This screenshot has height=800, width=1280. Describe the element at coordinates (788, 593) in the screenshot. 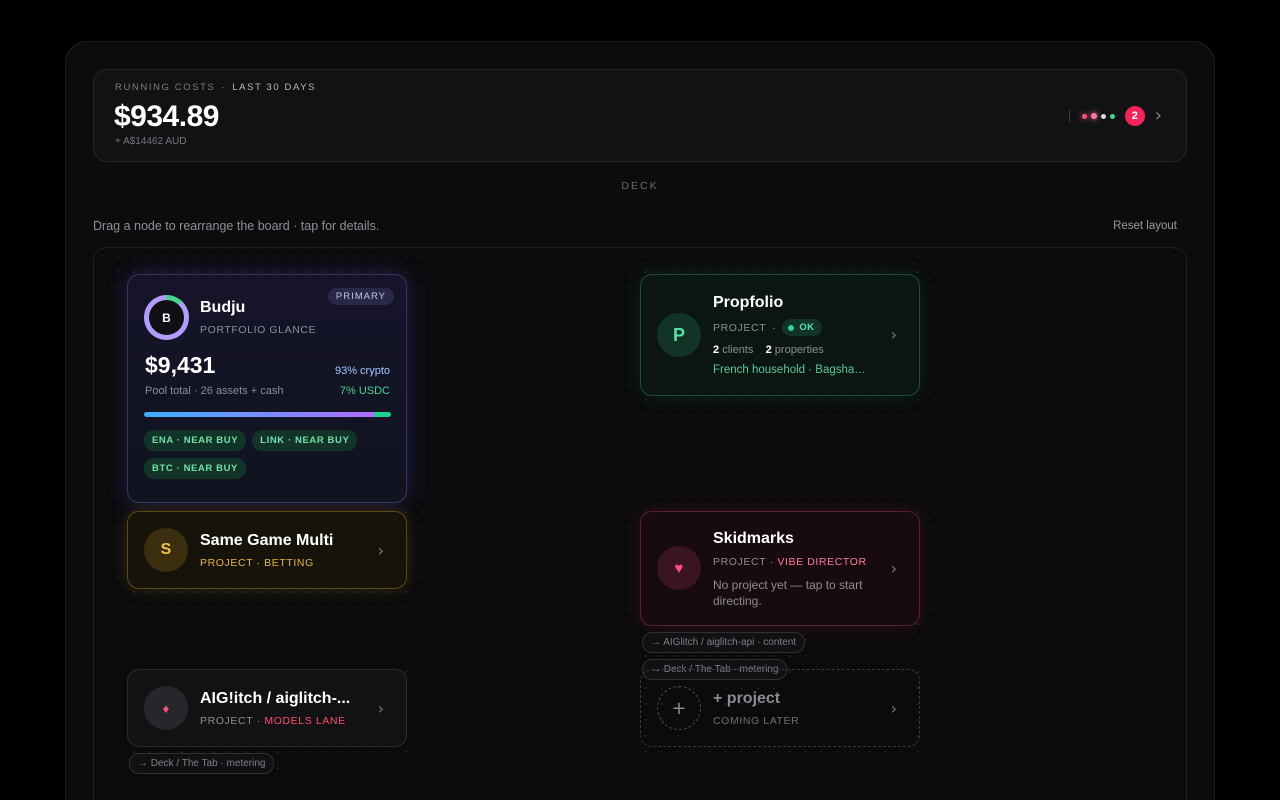

I see `skidmarks-desc: No project yet — tap to start directing.` at that location.